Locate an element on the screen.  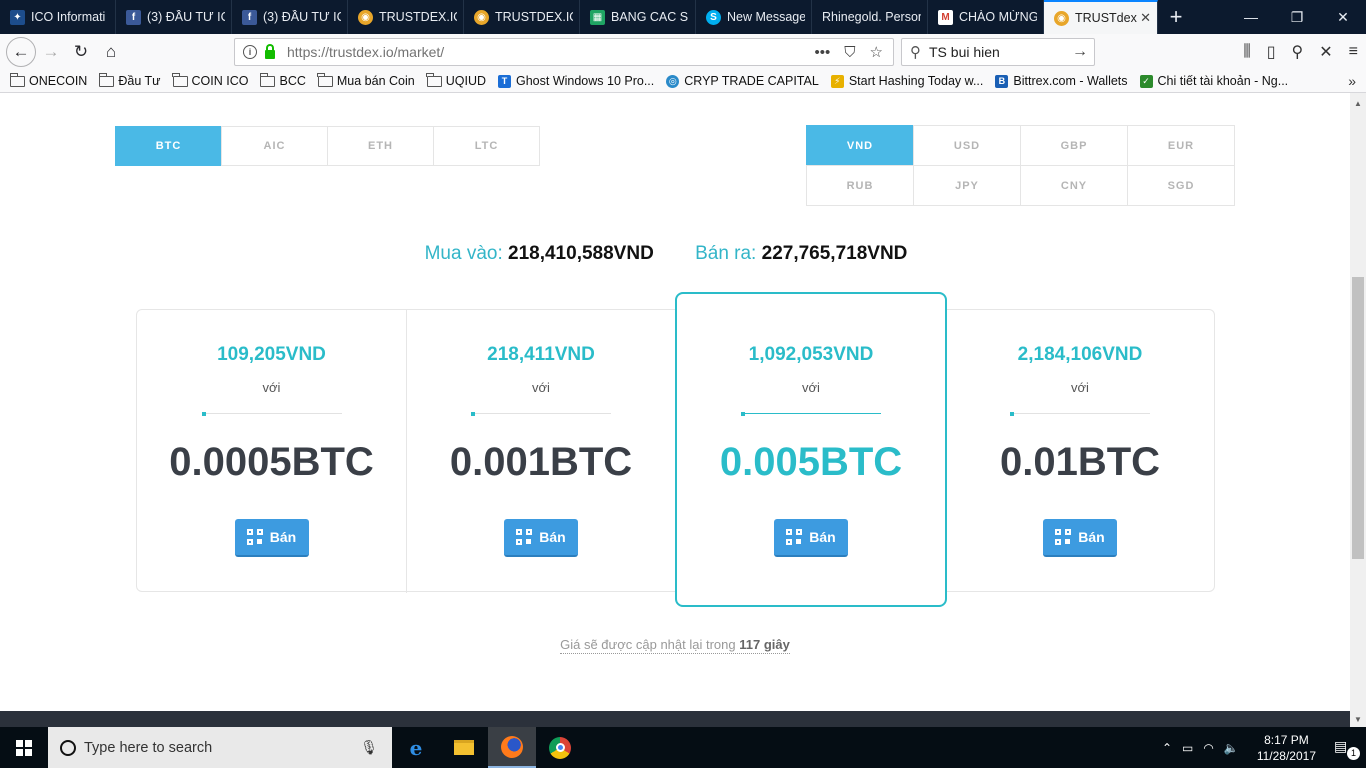
bookmark-folder: ONECOIN is located at coordinates (48, 80).